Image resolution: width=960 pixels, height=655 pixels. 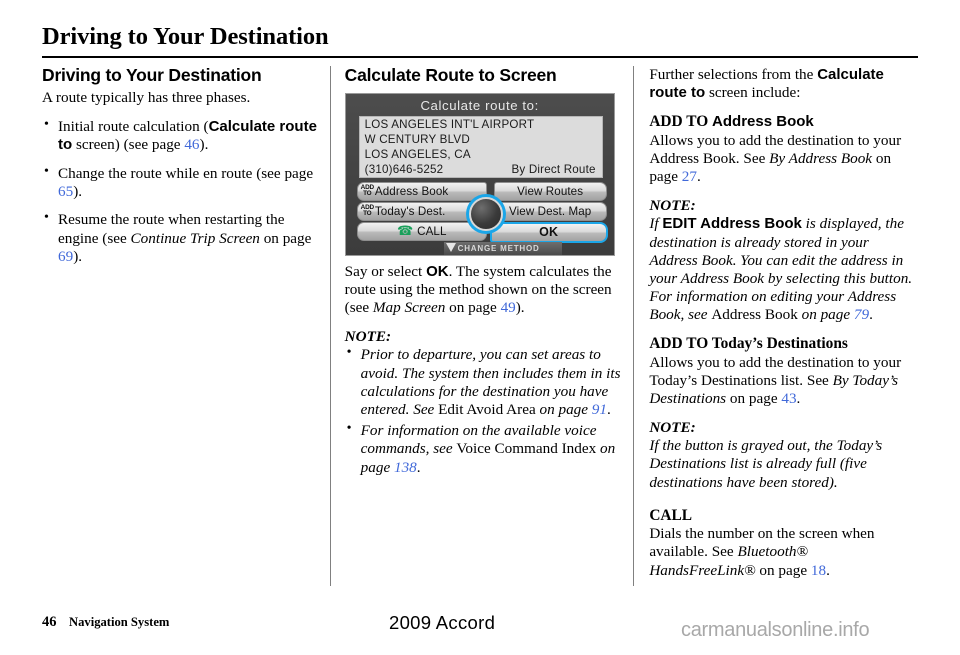 What do you see at coordinates (442, 622) in the screenshot?
I see `footer-model-year: 2009 Accord` at bounding box center [442, 622].